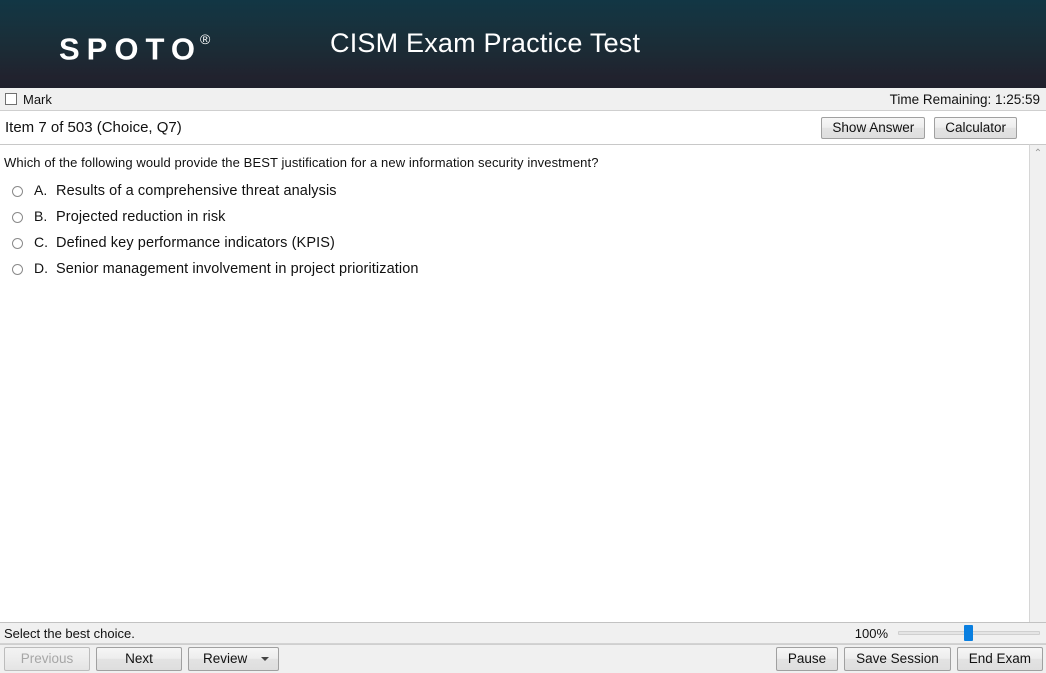 The width and height of the screenshot is (1046, 673). What do you see at coordinates (37, 99) in the screenshot?
I see `mark-label: Mark` at bounding box center [37, 99].